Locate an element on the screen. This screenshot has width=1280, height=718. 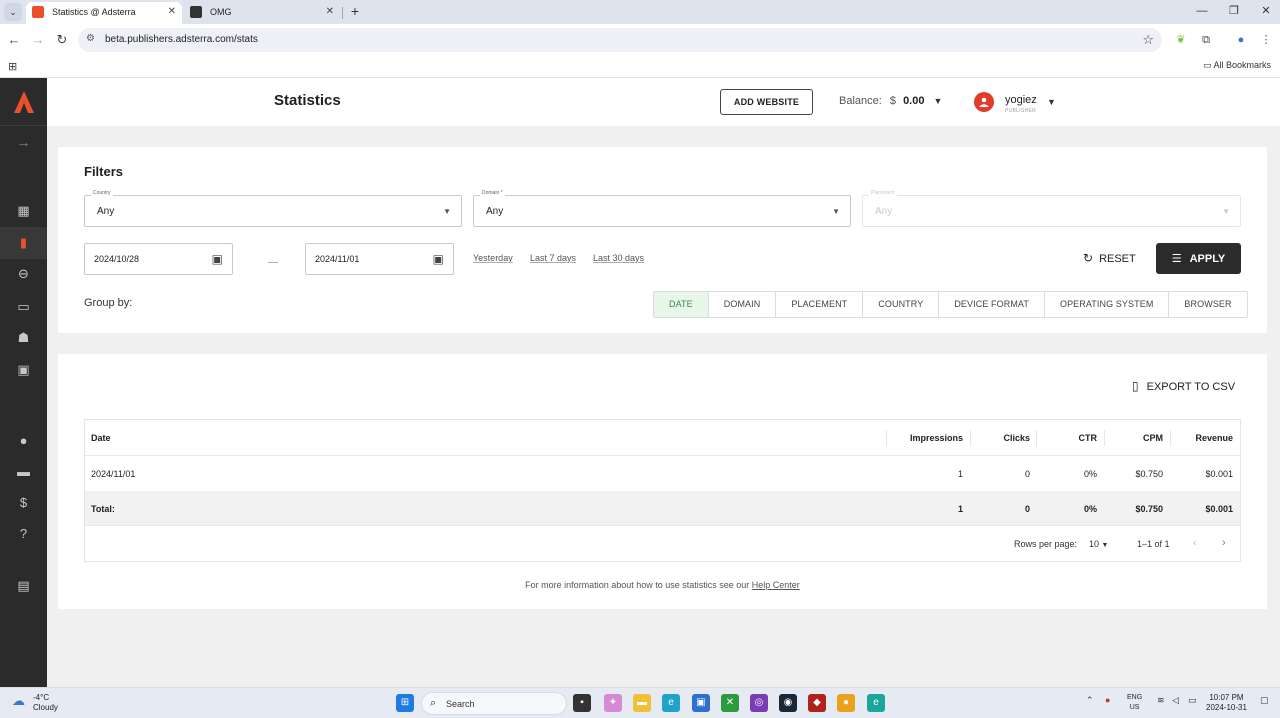
col-impressions: Impressions is located at coordinates (929, 438).